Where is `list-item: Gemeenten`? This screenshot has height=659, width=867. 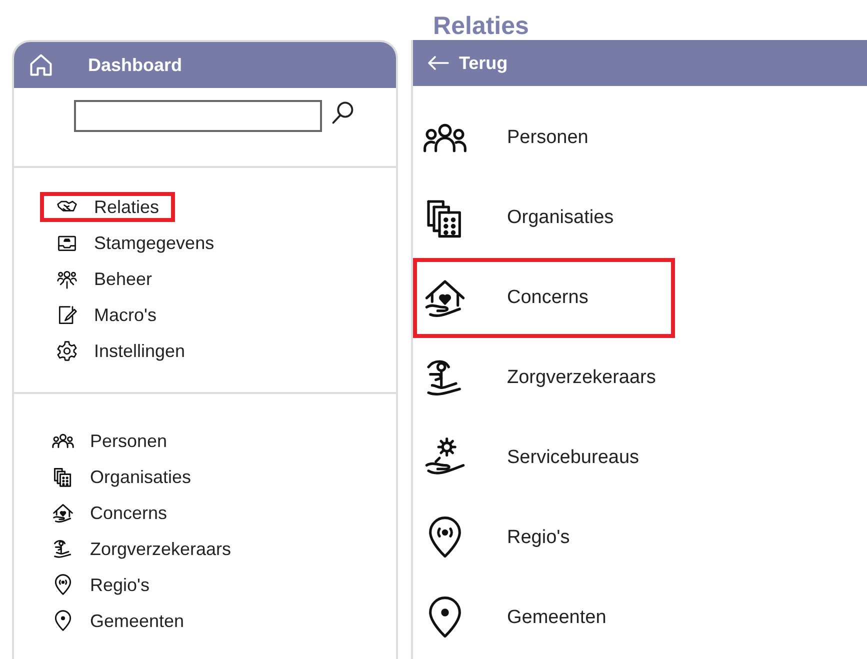
list-item: Gemeenten is located at coordinates (544, 618).